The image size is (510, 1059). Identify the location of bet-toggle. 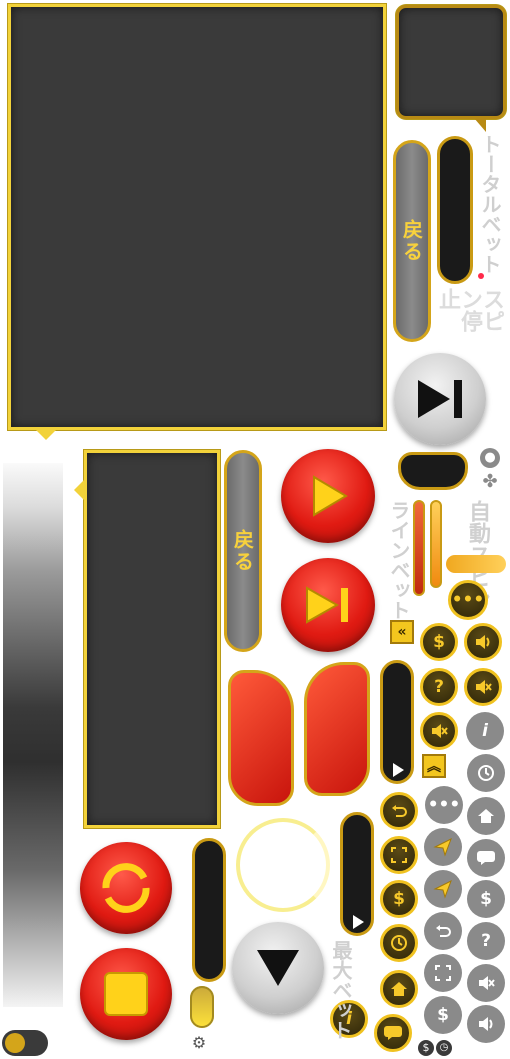
(202, 1007).